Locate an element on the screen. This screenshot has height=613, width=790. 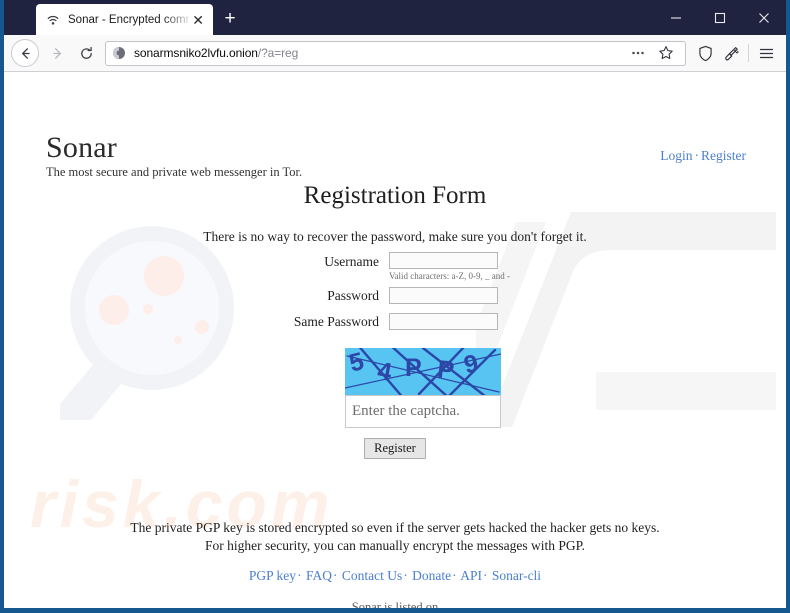
footer-link-contact-us: Contact Us is located at coordinates (372, 575).